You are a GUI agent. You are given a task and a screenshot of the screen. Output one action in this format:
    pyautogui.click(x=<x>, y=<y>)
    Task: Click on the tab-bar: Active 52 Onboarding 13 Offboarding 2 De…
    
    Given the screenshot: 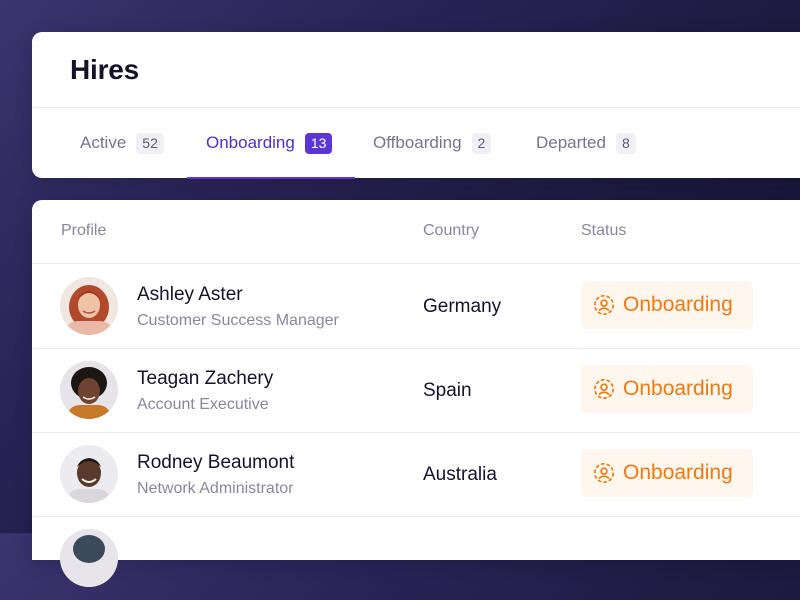 What is the action you would take?
    pyautogui.click(x=416, y=143)
    